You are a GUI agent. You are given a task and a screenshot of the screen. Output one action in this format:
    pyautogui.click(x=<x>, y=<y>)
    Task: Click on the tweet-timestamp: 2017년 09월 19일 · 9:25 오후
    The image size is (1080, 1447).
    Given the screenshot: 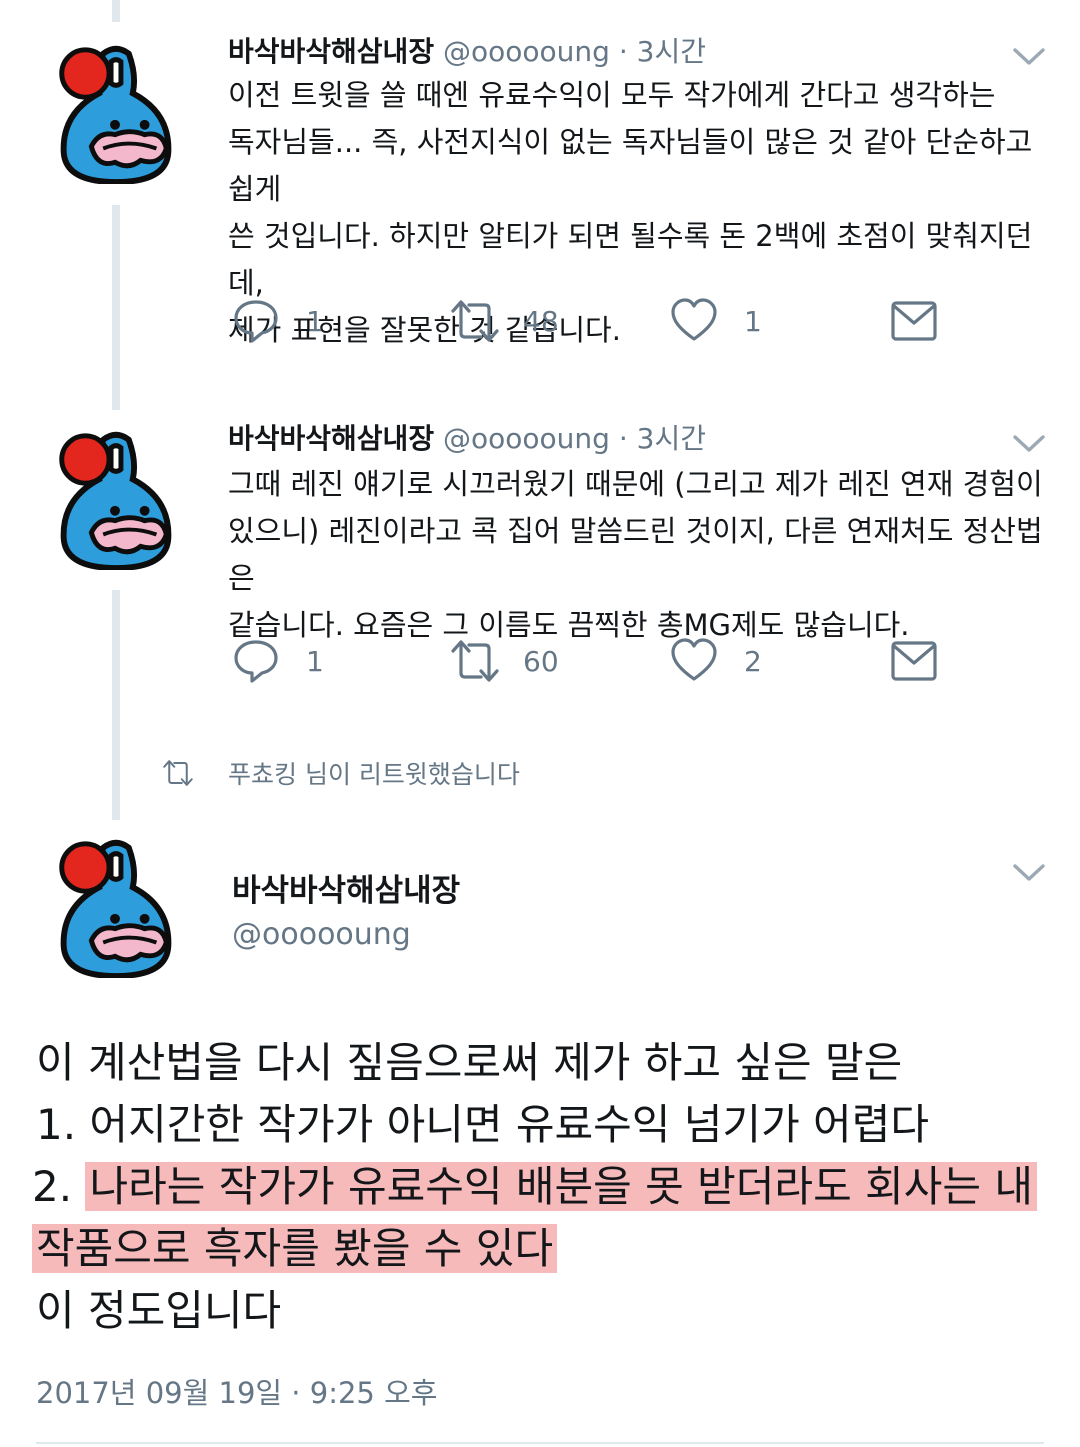 What is the action you would take?
    pyautogui.click(x=236, y=1391)
    